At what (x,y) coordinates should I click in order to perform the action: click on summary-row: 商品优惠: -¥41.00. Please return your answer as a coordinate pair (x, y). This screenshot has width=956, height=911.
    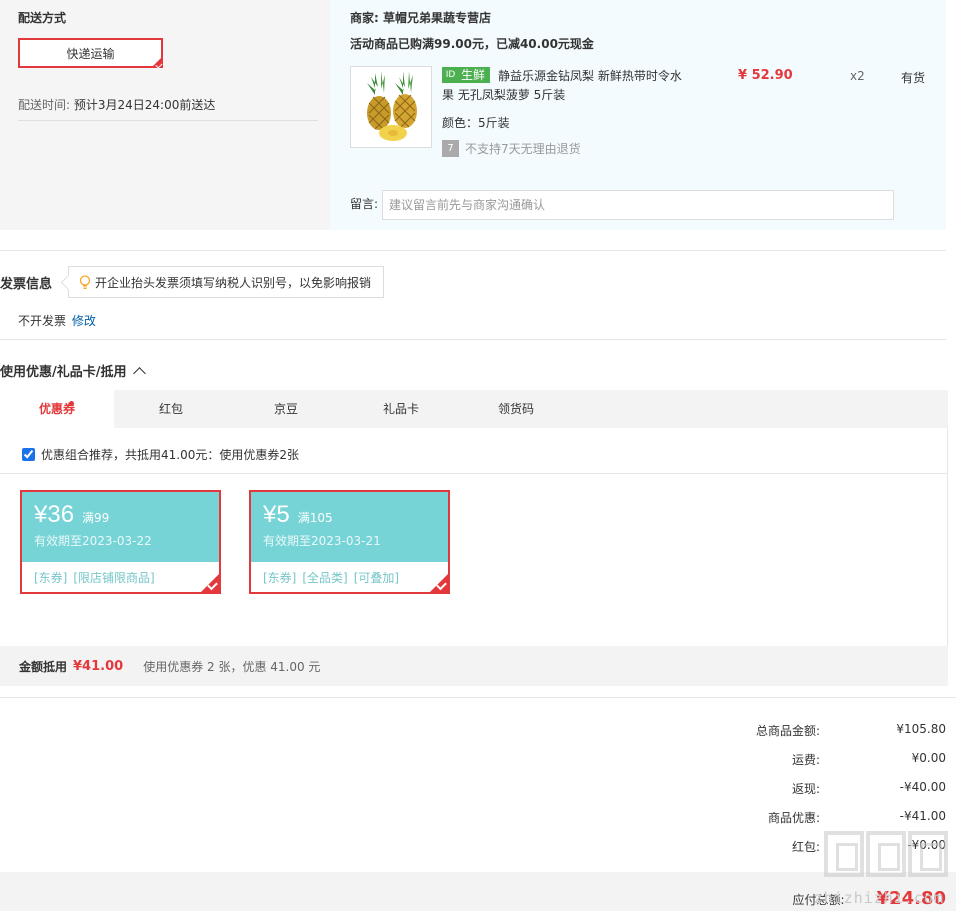
    Looking at the image, I should click on (816, 817).